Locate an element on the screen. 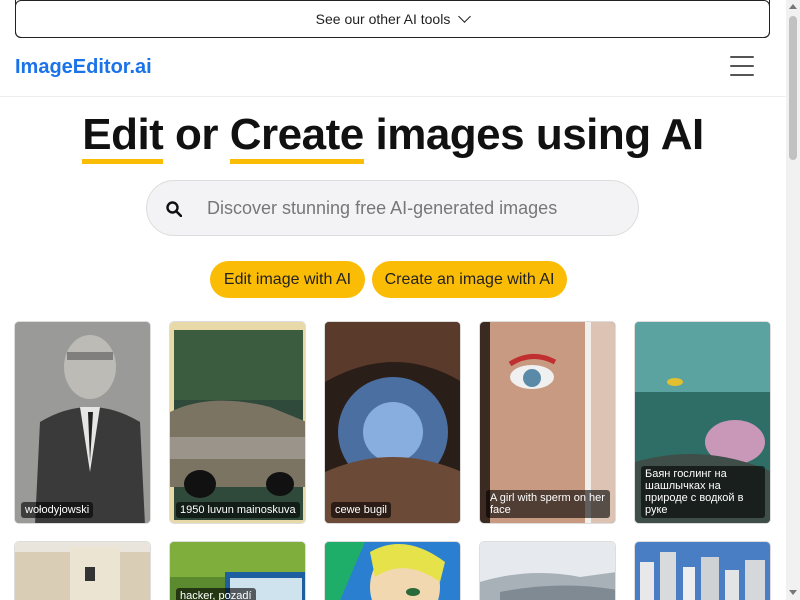 The width and height of the screenshot is (800, 600). menu-icon is located at coordinates (742, 66).